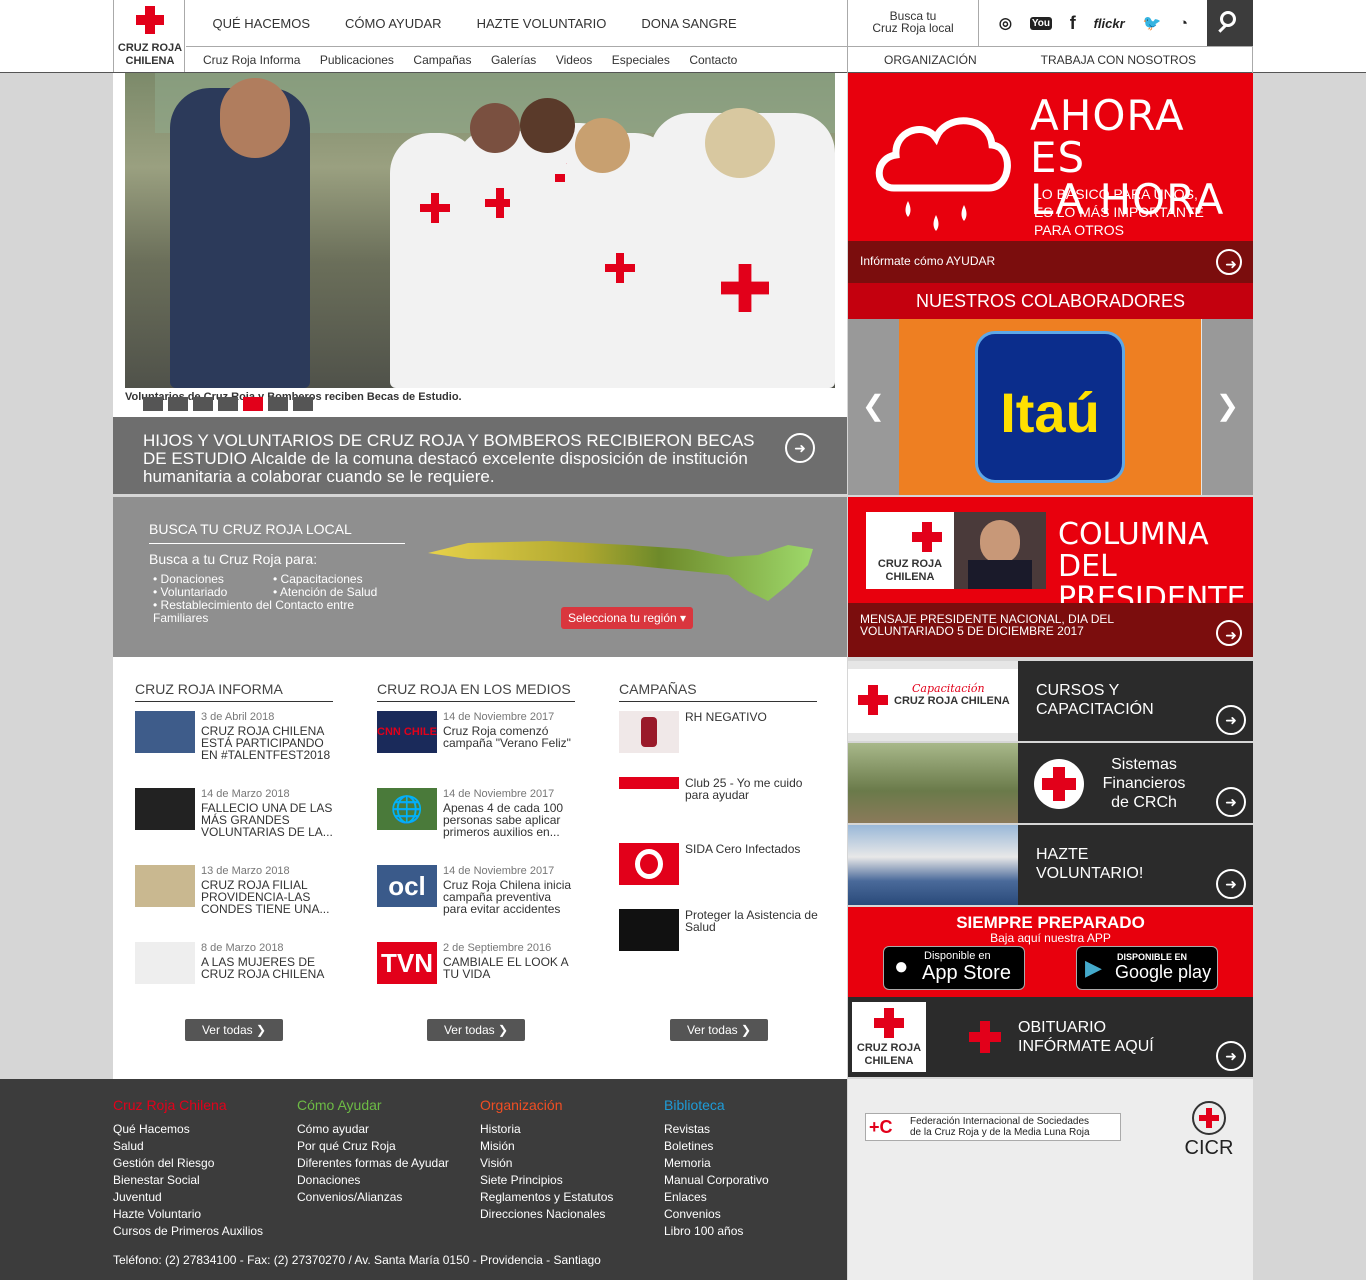 The width and height of the screenshot is (1366, 1280). Describe the element at coordinates (261, 23) in the screenshot. I see `nav-que-hacemos: QUÉ HACEMOS` at that location.